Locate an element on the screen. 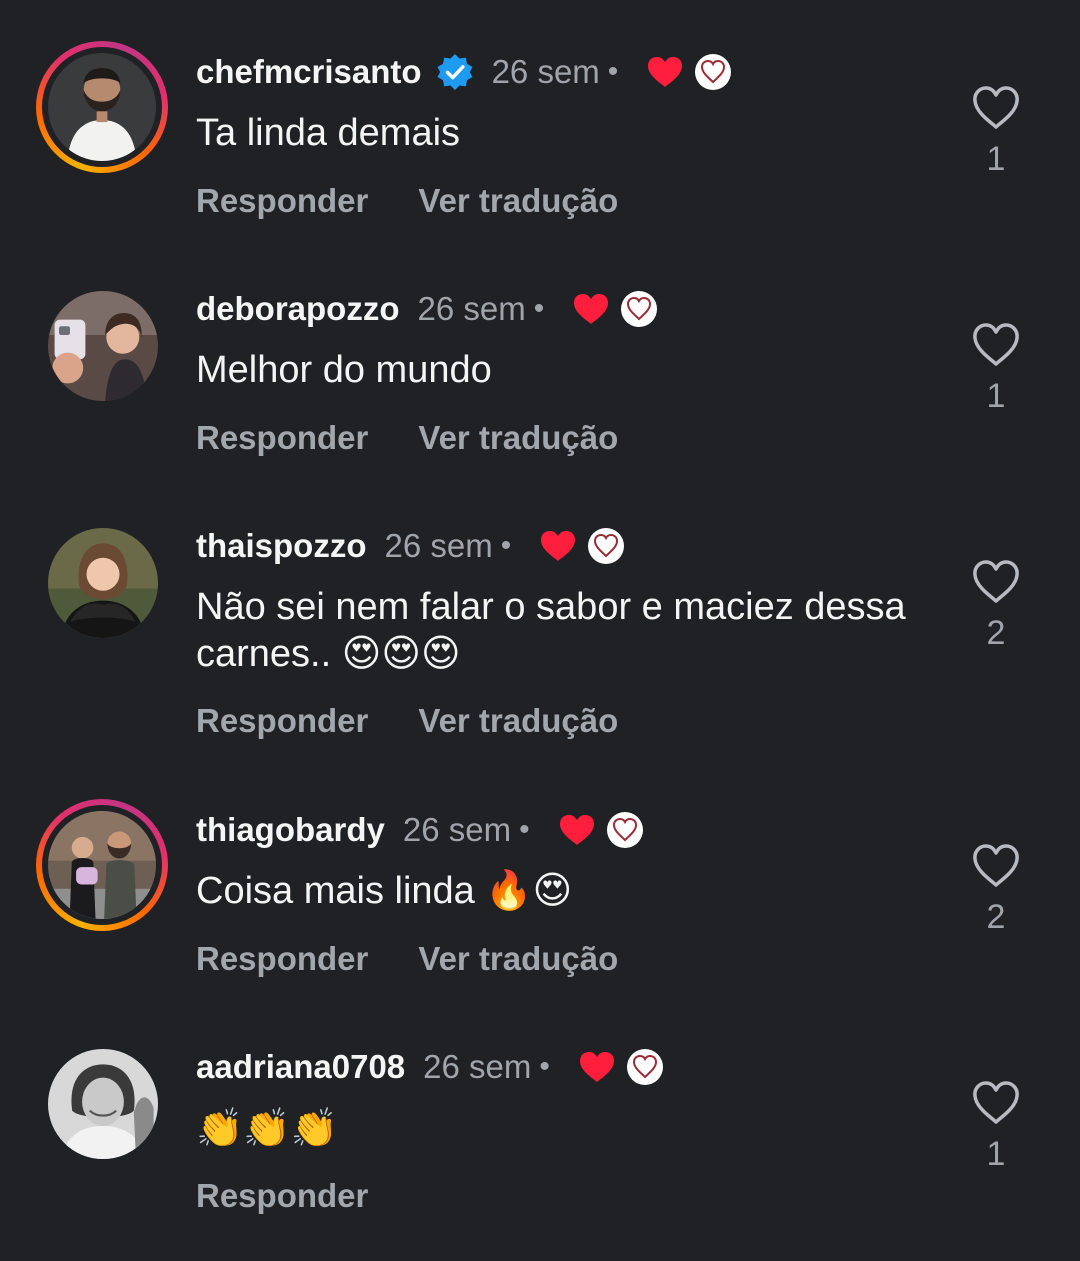 The height and width of the screenshot is (1261, 1080). comment-meta: thiagobardy 26 sem • is located at coordinates (420, 830).